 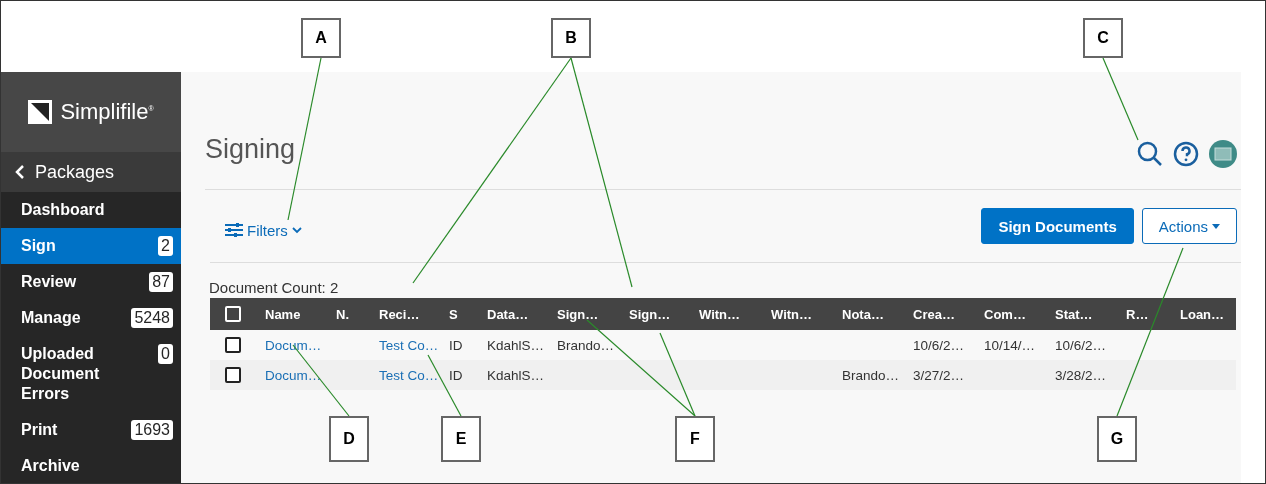 I want to click on nav-item: Sign 2, so click(x=91, y=246).